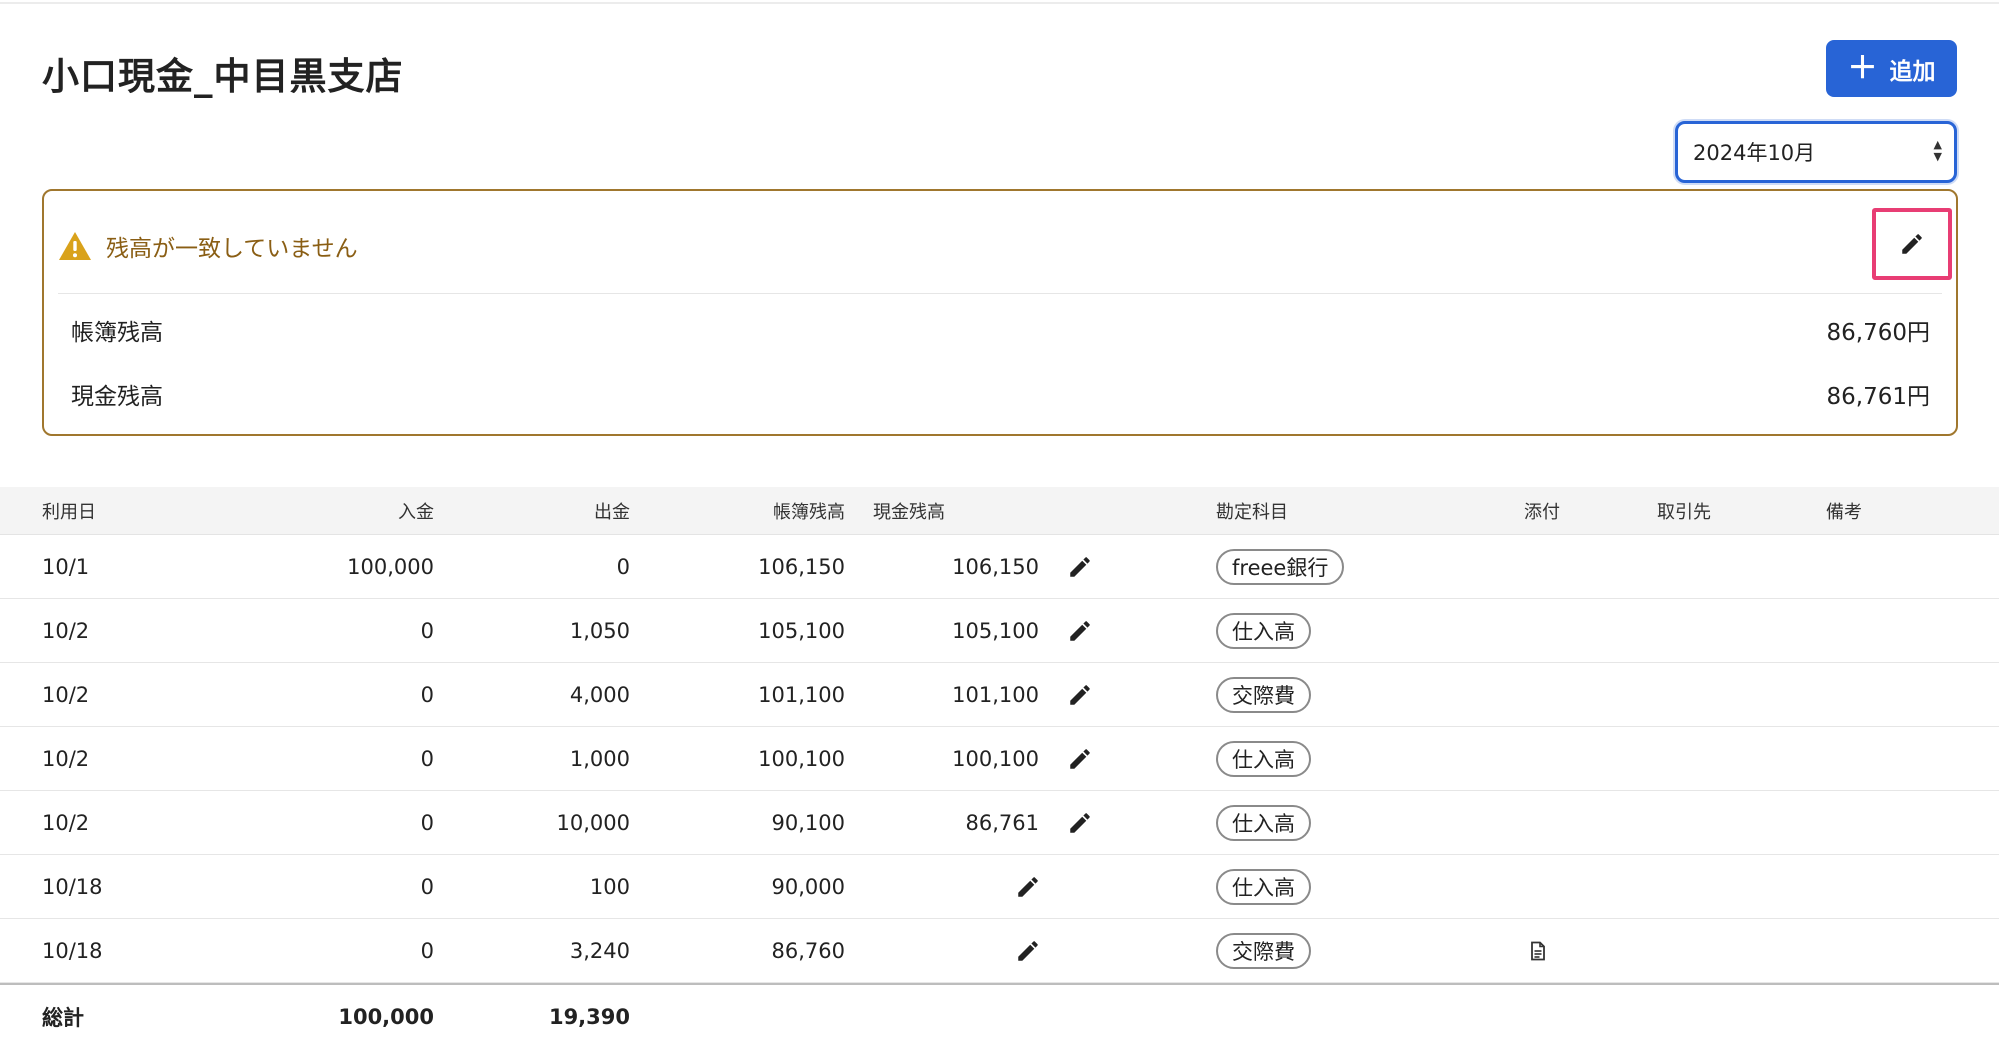  I want to click on totals-label: 総計, so click(63, 1017).